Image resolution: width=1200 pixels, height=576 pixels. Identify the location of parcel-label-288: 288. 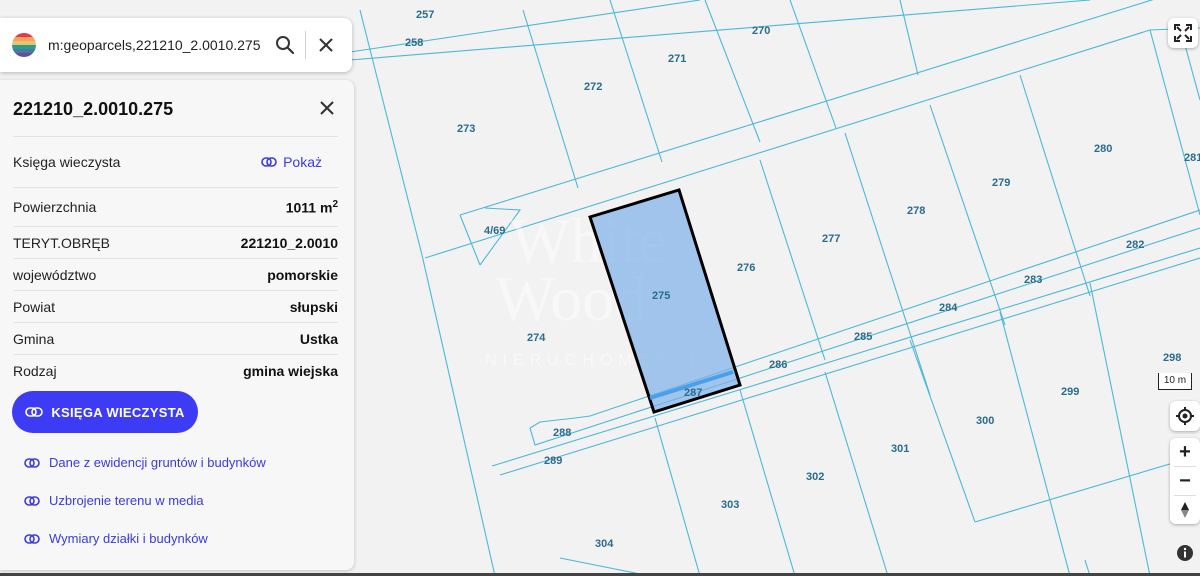
(562, 433).